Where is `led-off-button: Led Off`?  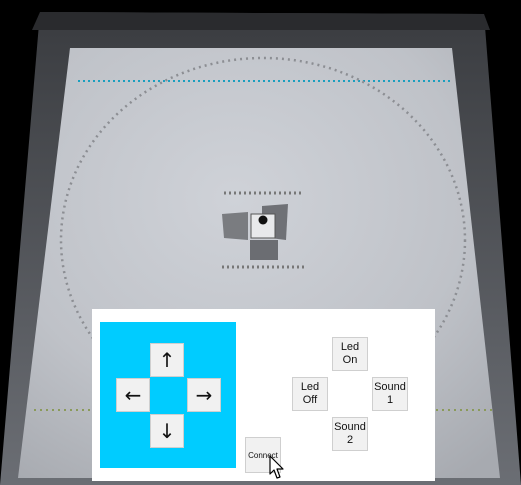 led-off-button: Led Off is located at coordinates (310, 394).